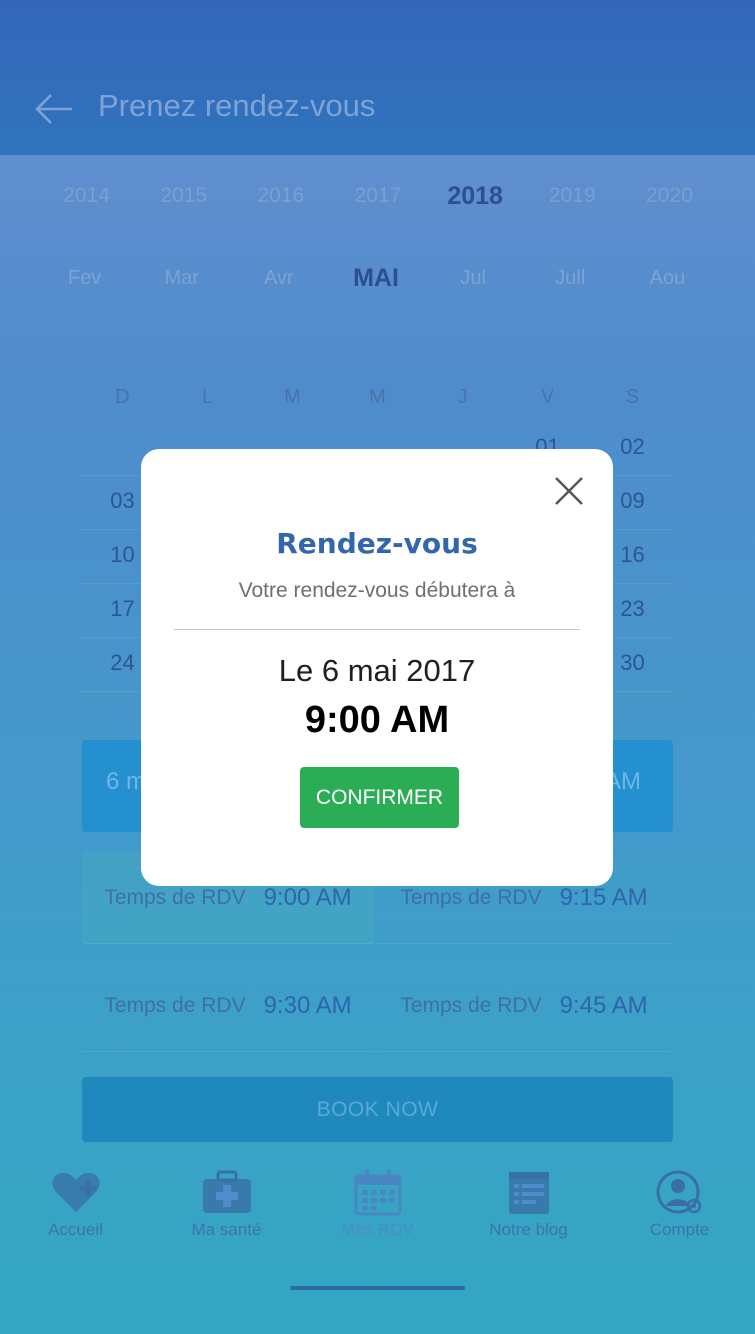 This screenshot has height=1334, width=755. Describe the element at coordinates (462, 397) in the screenshot. I see `weekday-label: J` at that location.